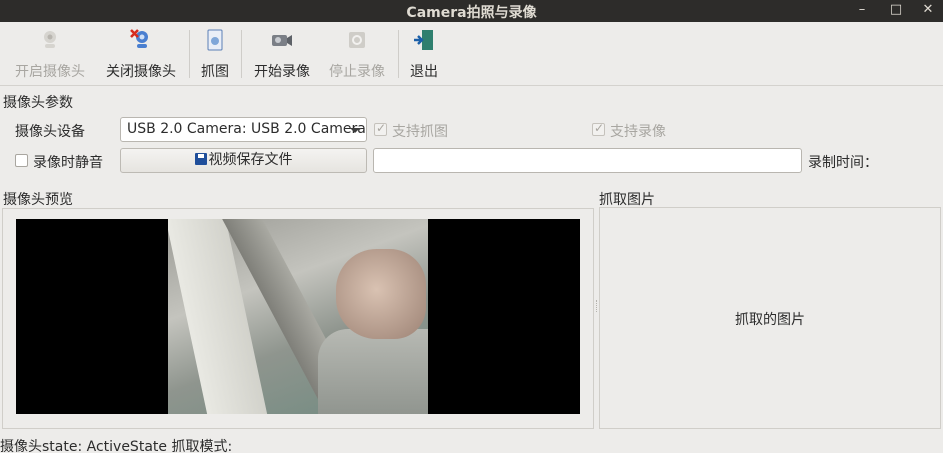  I want to click on device-select-value: USB 2.0 Camera, so click(246, 129).